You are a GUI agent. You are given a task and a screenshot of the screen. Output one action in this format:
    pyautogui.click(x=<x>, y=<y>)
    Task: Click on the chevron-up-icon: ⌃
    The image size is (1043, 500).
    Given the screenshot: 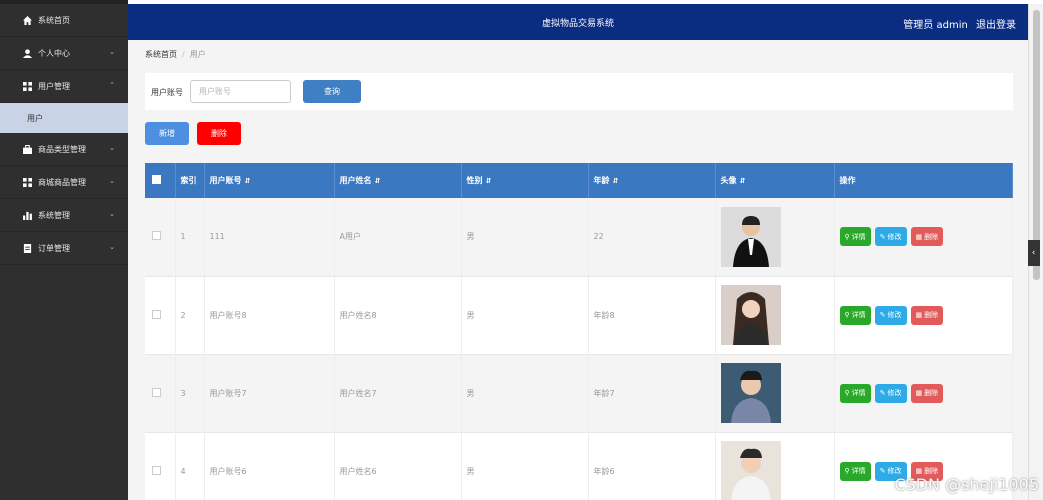 What is the action you would take?
    pyautogui.click(x=112, y=85)
    